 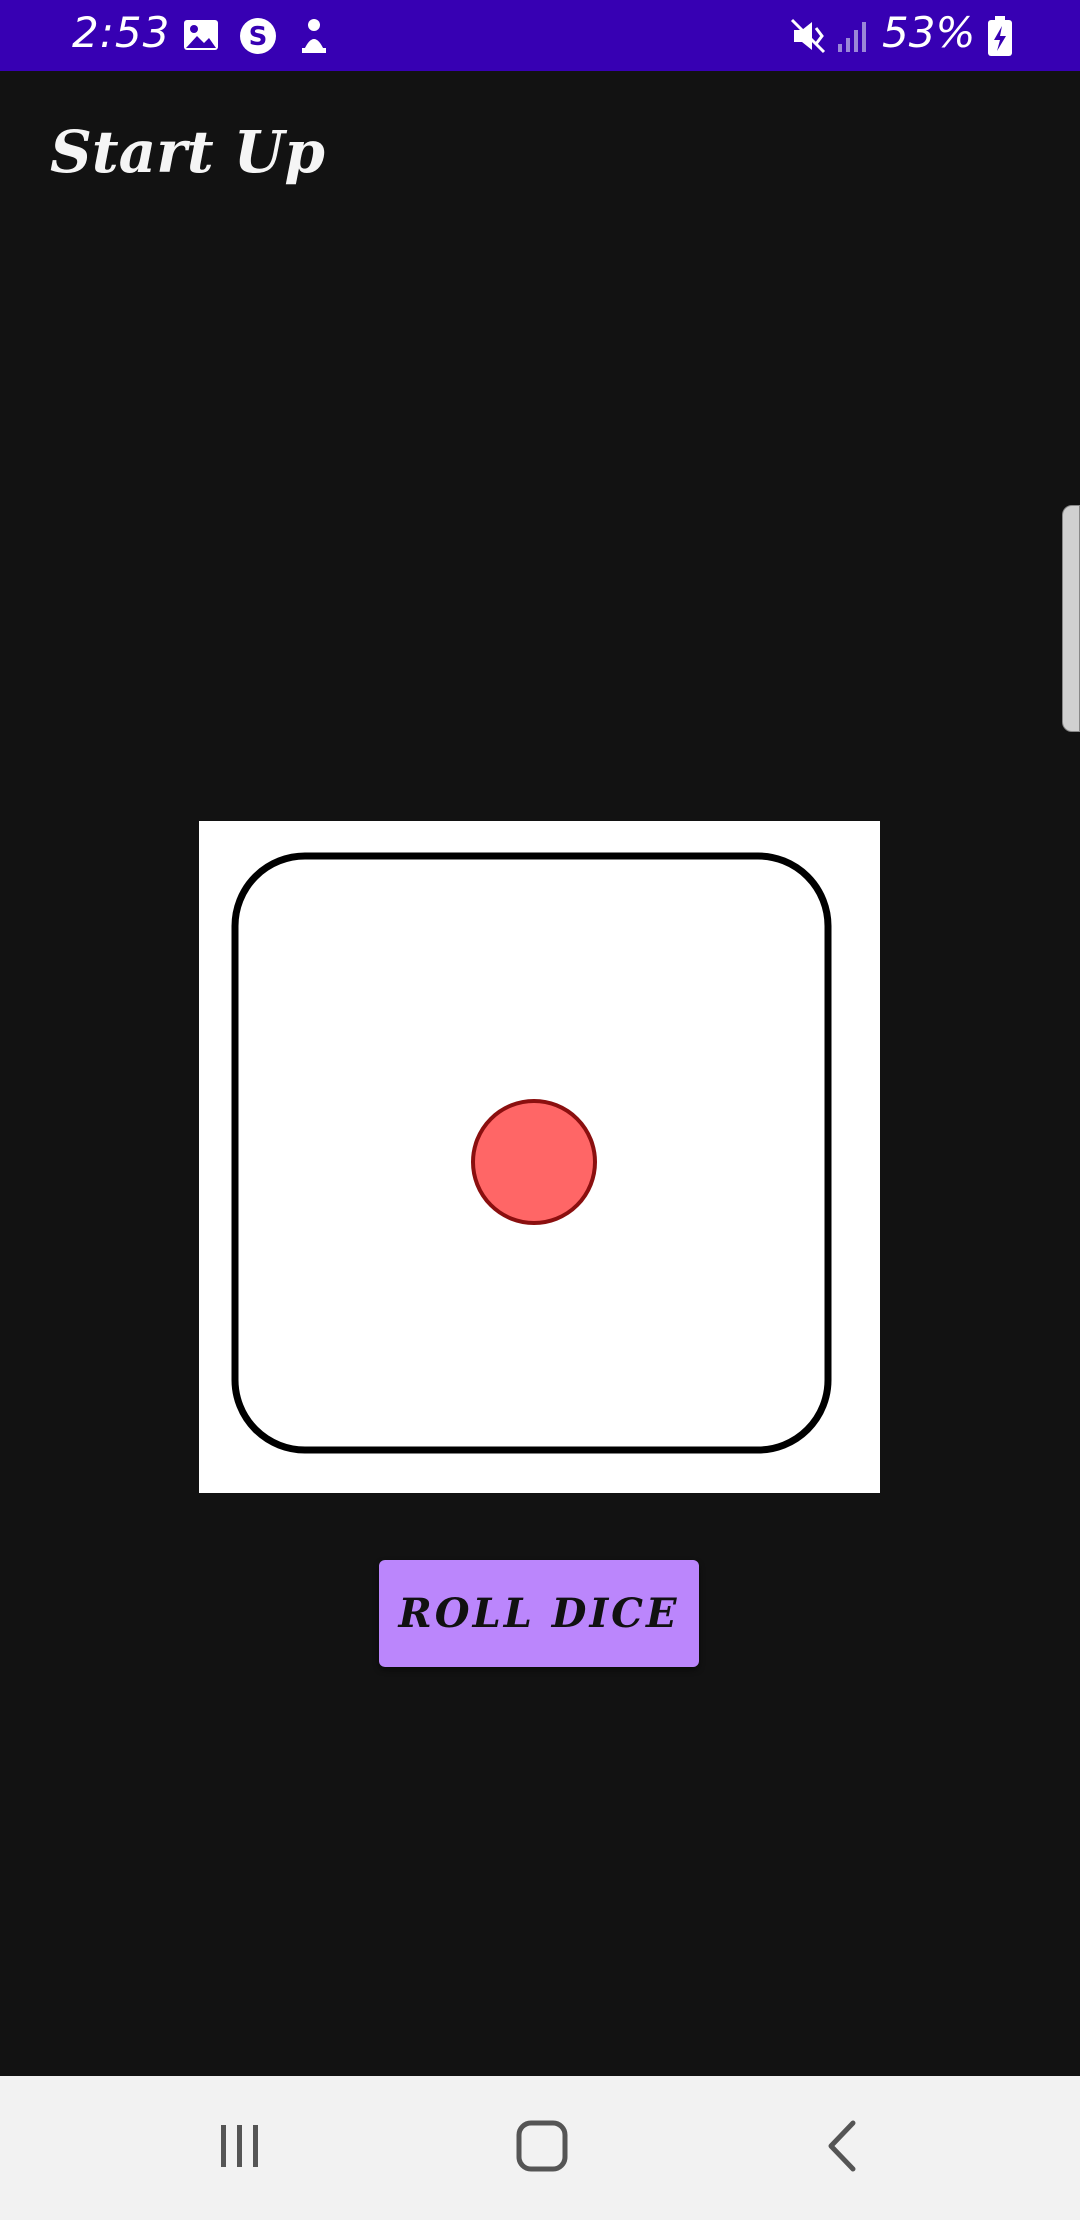 I want to click on s-circle-icon: S, so click(x=258, y=36).